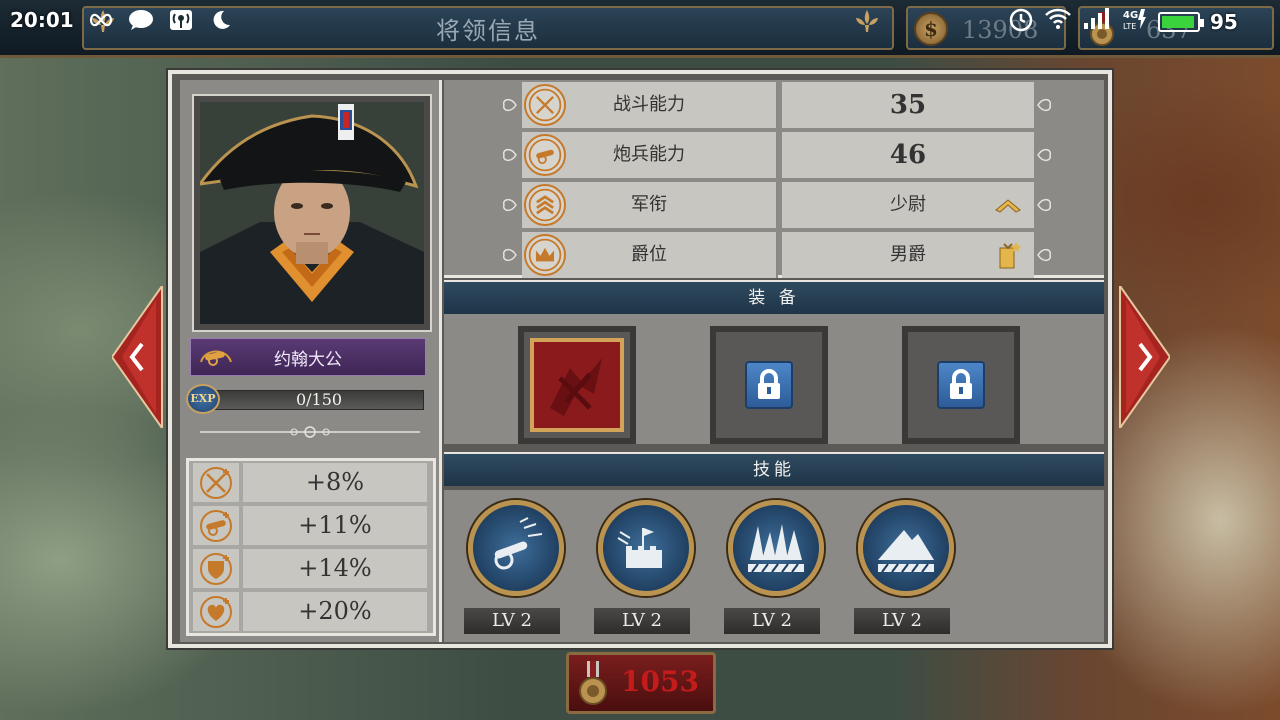 This screenshot has height=720, width=1280. Describe the element at coordinates (906, 548) in the screenshot. I see `mountain-skill-icon` at that location.